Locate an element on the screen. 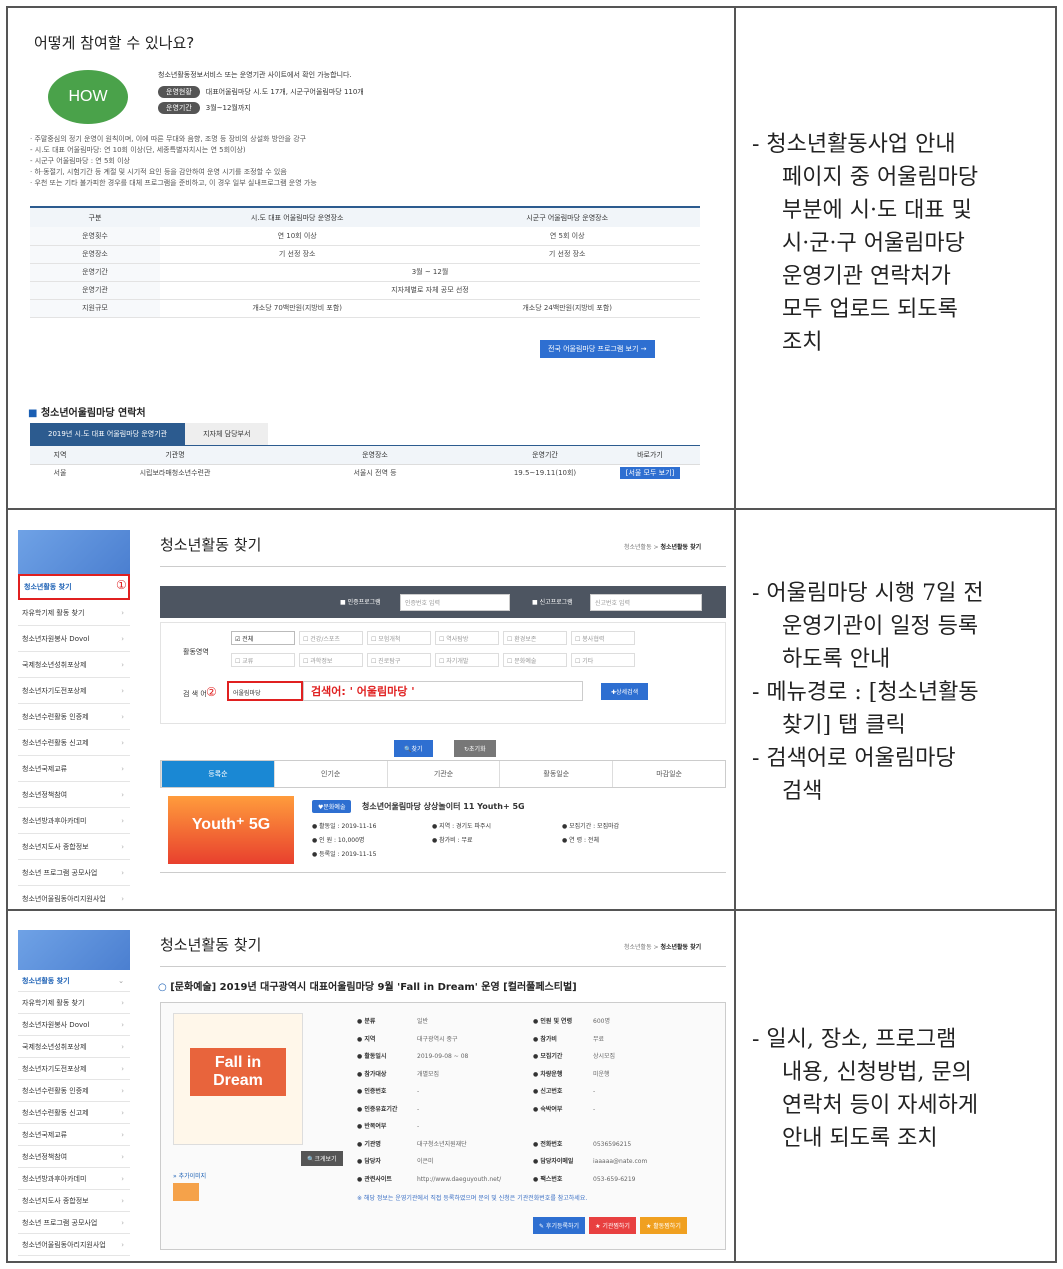 The width and height of the screenshot is (1063, 1269). favorite-organization-button: ★ 기관찜하기 is located at coordinates (612, 1225).